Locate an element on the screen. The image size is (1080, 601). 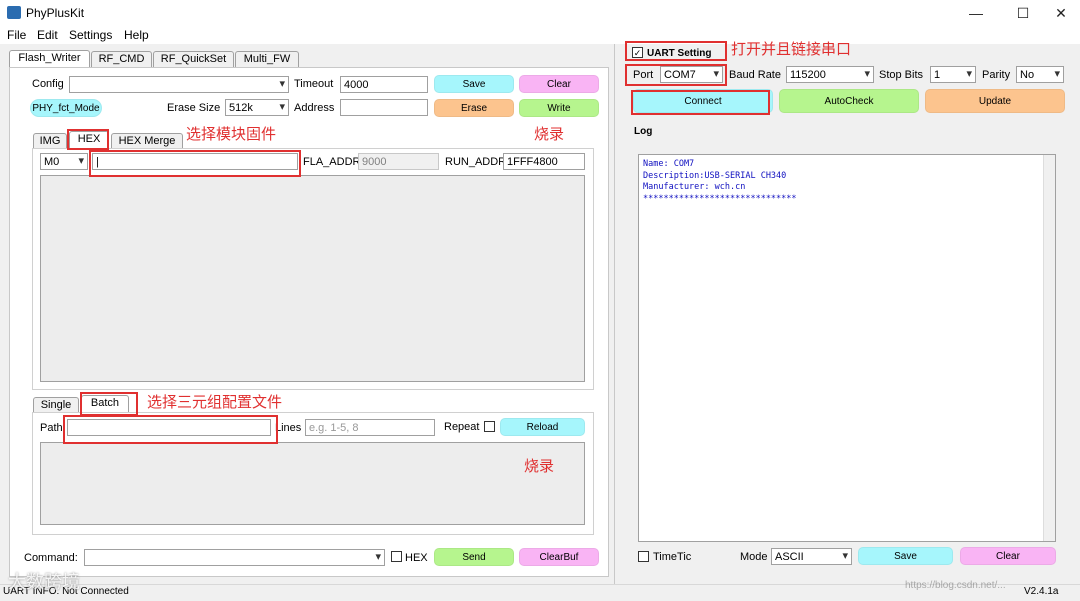
fla-addr-input: 9000 is located at coordinates (398, 161).